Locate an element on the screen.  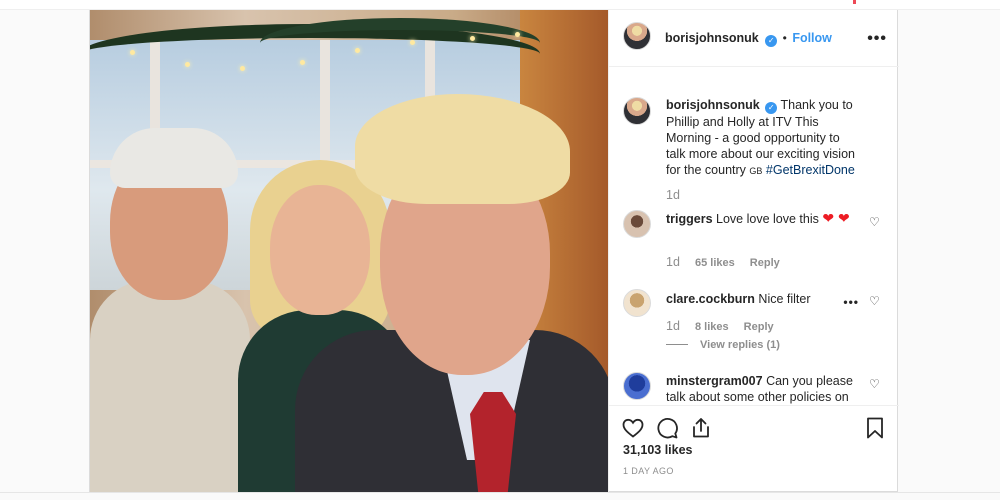
replies-line is located at coordinates (677, 344).